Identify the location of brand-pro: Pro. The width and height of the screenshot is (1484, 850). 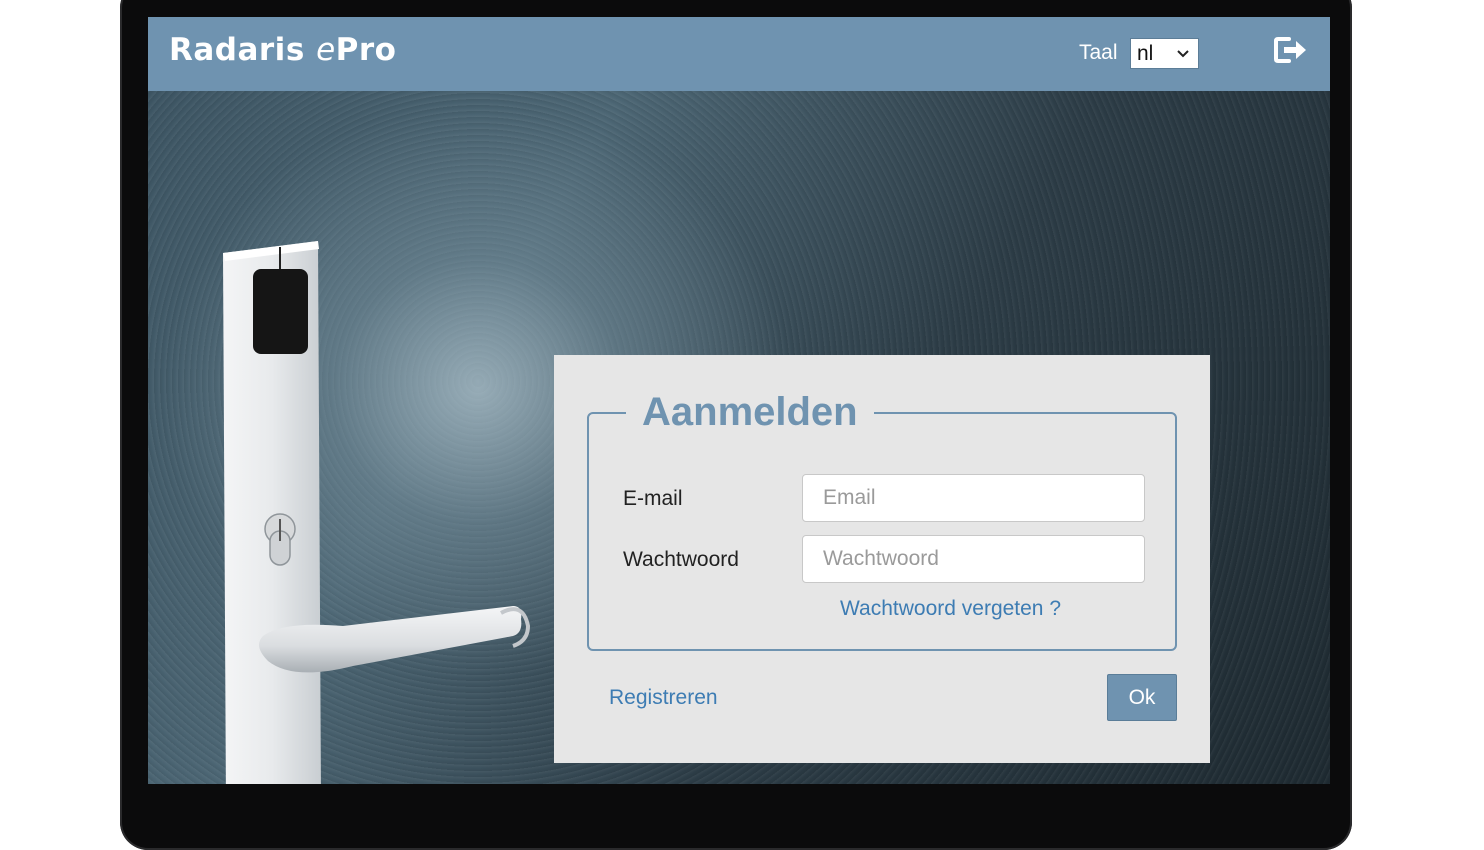
(366, 50).